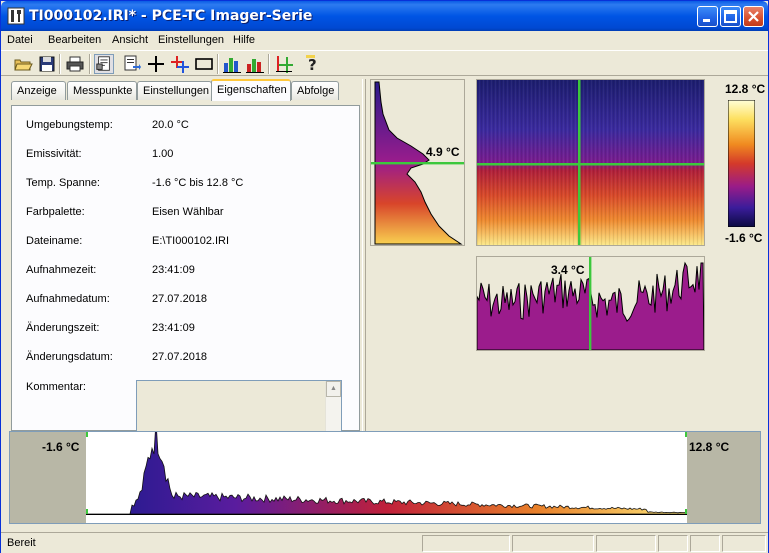 This screenshot has width=769, height=553. What do you see at coordinates (180, 357) in the screenshot?
I see `prop-value-modified-date: 27.07.2018` at bounding box center [180, 357].